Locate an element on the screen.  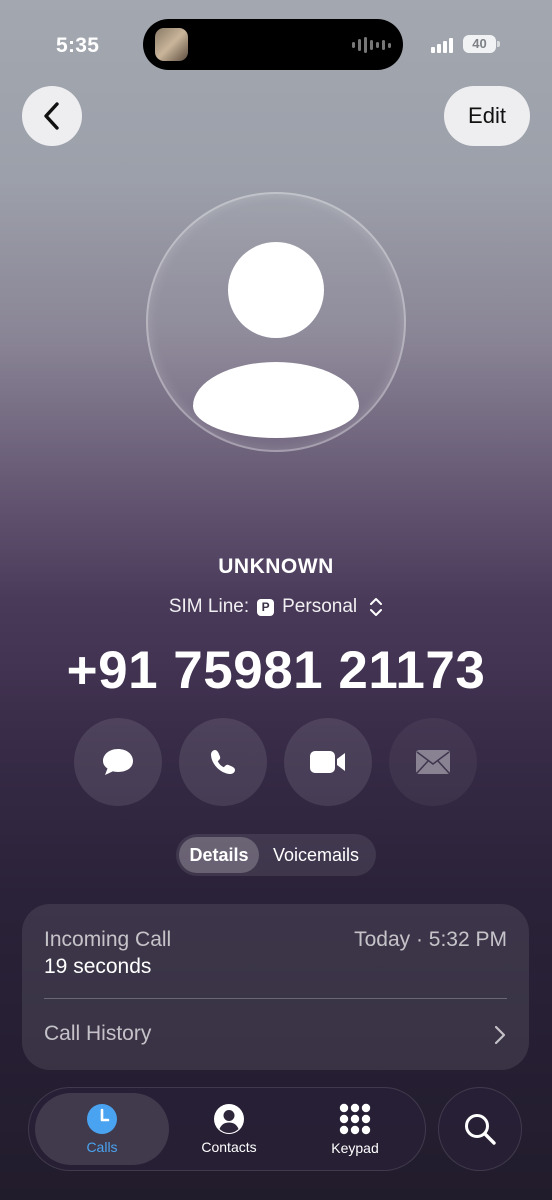
back-button is located at coordinates (52, 116).